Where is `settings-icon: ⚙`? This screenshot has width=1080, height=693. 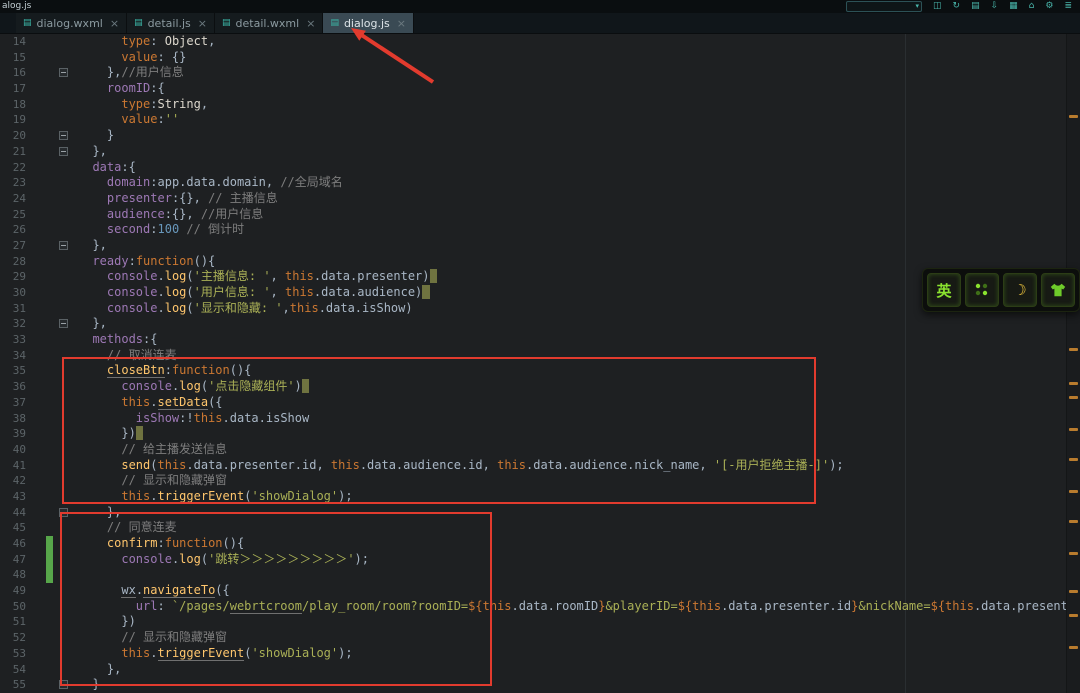 settings-icon: ⚙ is located at coordinates (1049, 6).